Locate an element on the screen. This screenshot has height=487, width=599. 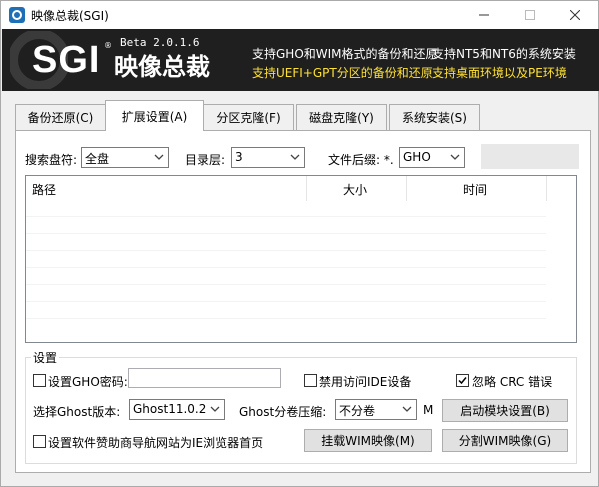
close-icon is located at coordinates (575, 15).